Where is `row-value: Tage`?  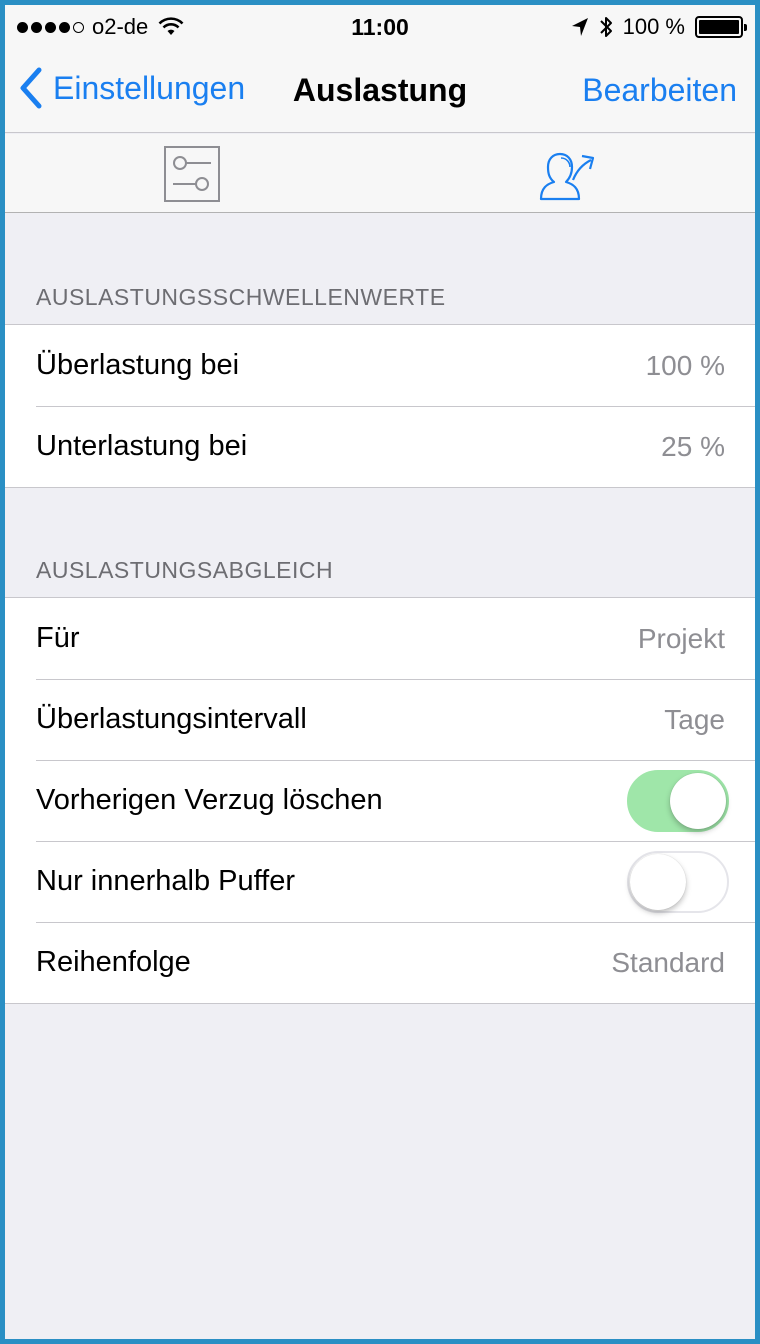 row-value: Tage is located at coordinates (694, 719).